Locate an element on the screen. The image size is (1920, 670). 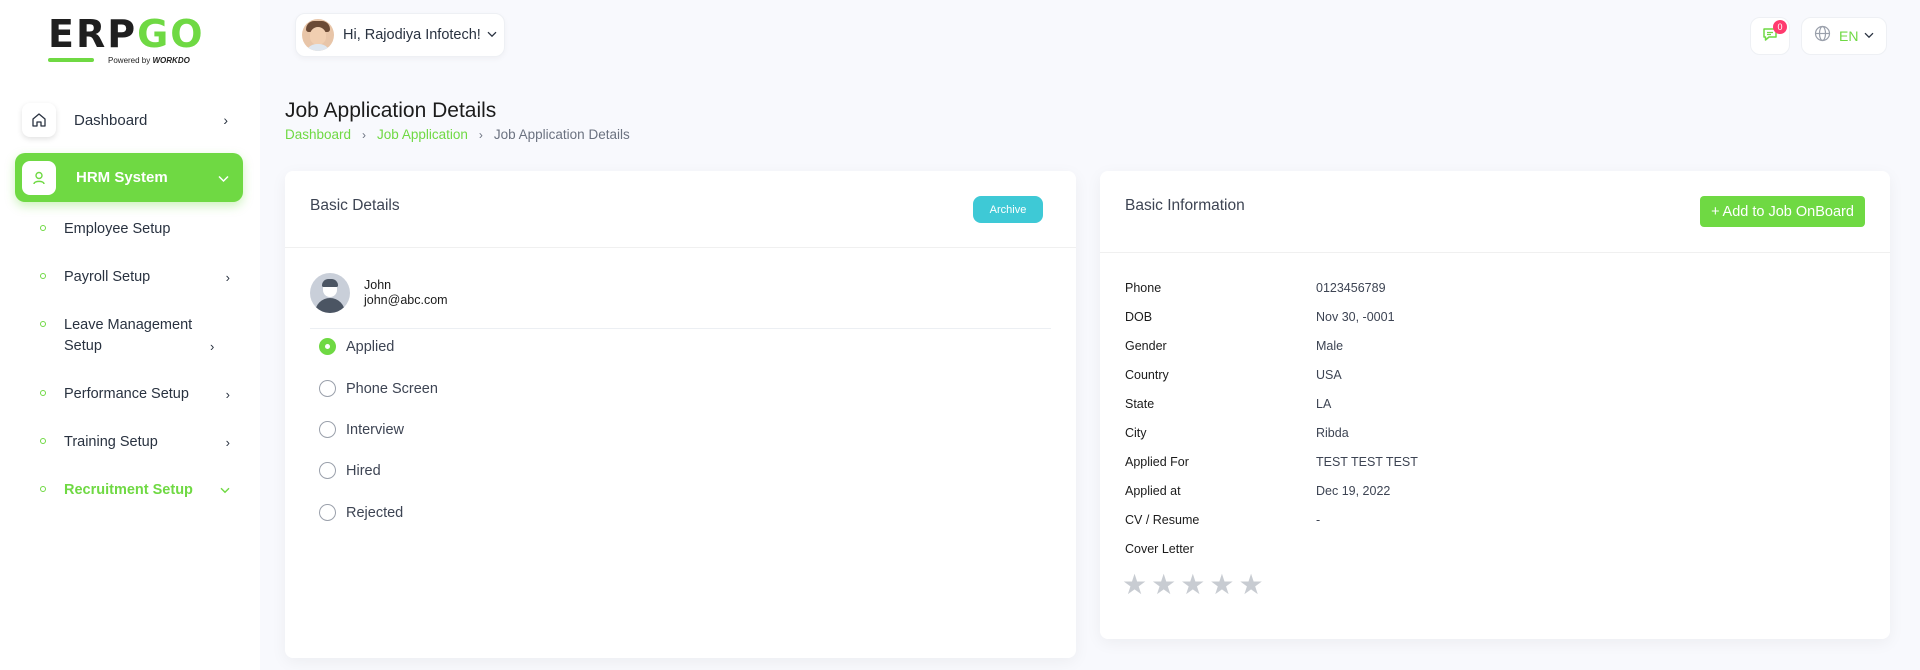
info-key: Applied For is located at coordinates (1157, 462).